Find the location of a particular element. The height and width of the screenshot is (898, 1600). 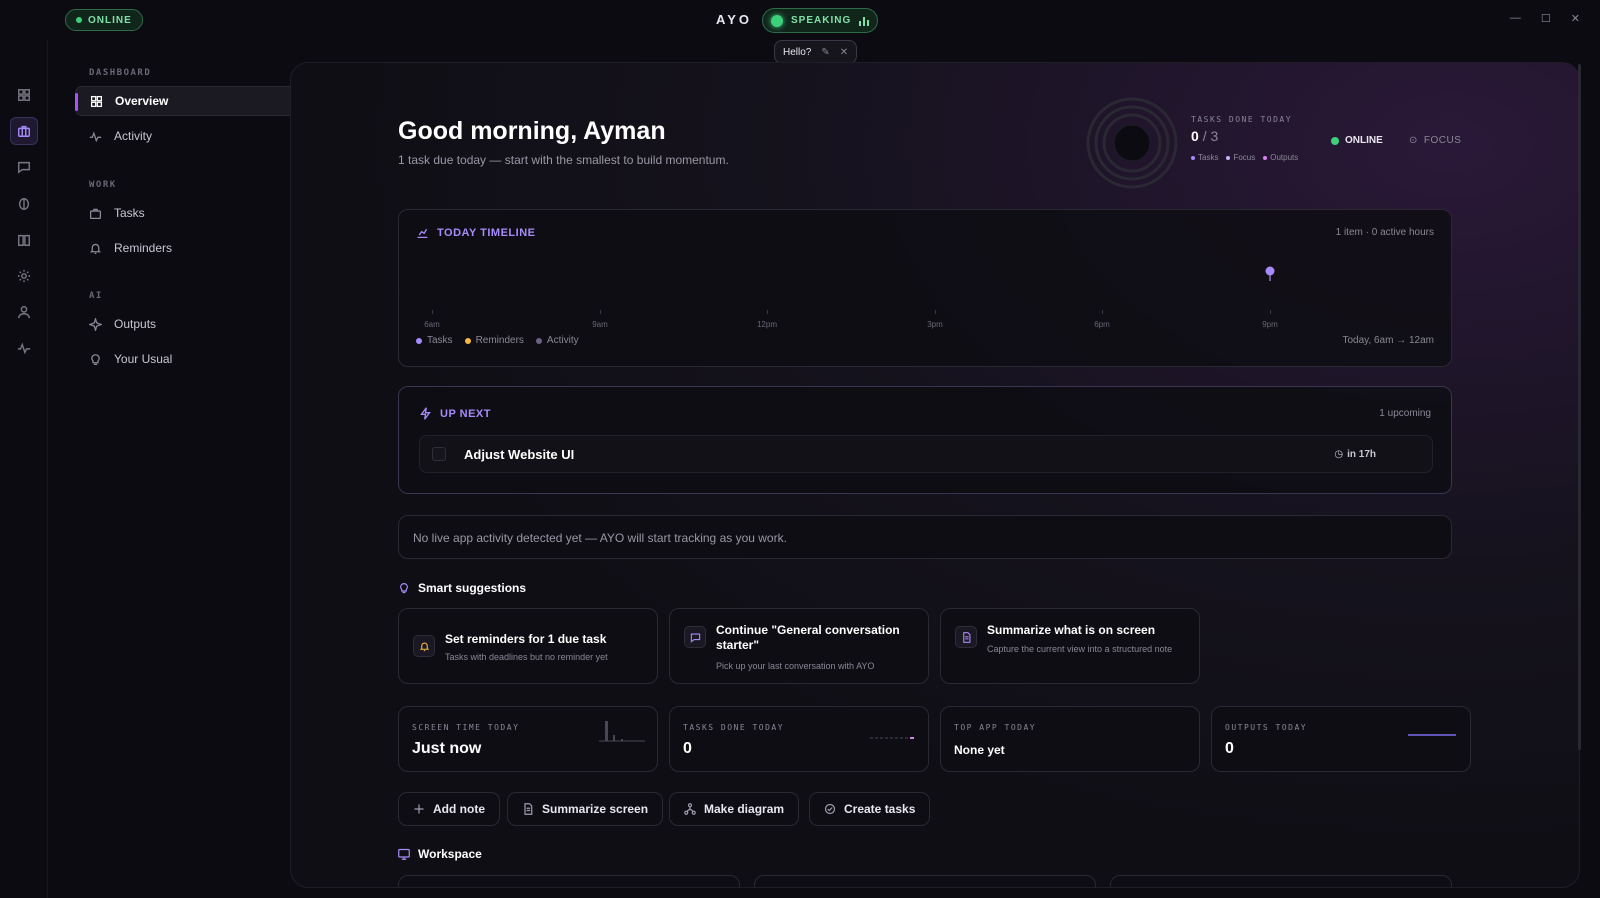

sidebar-item-outputs: Outputs is located at coordinates (193, 324).